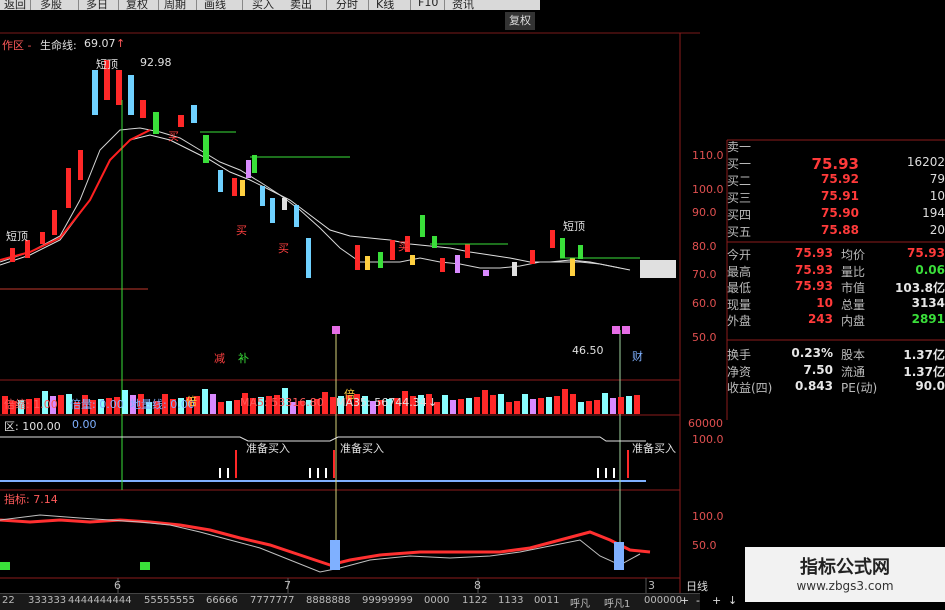  I want to click on formula-tab: 0011, so click(546, 600).